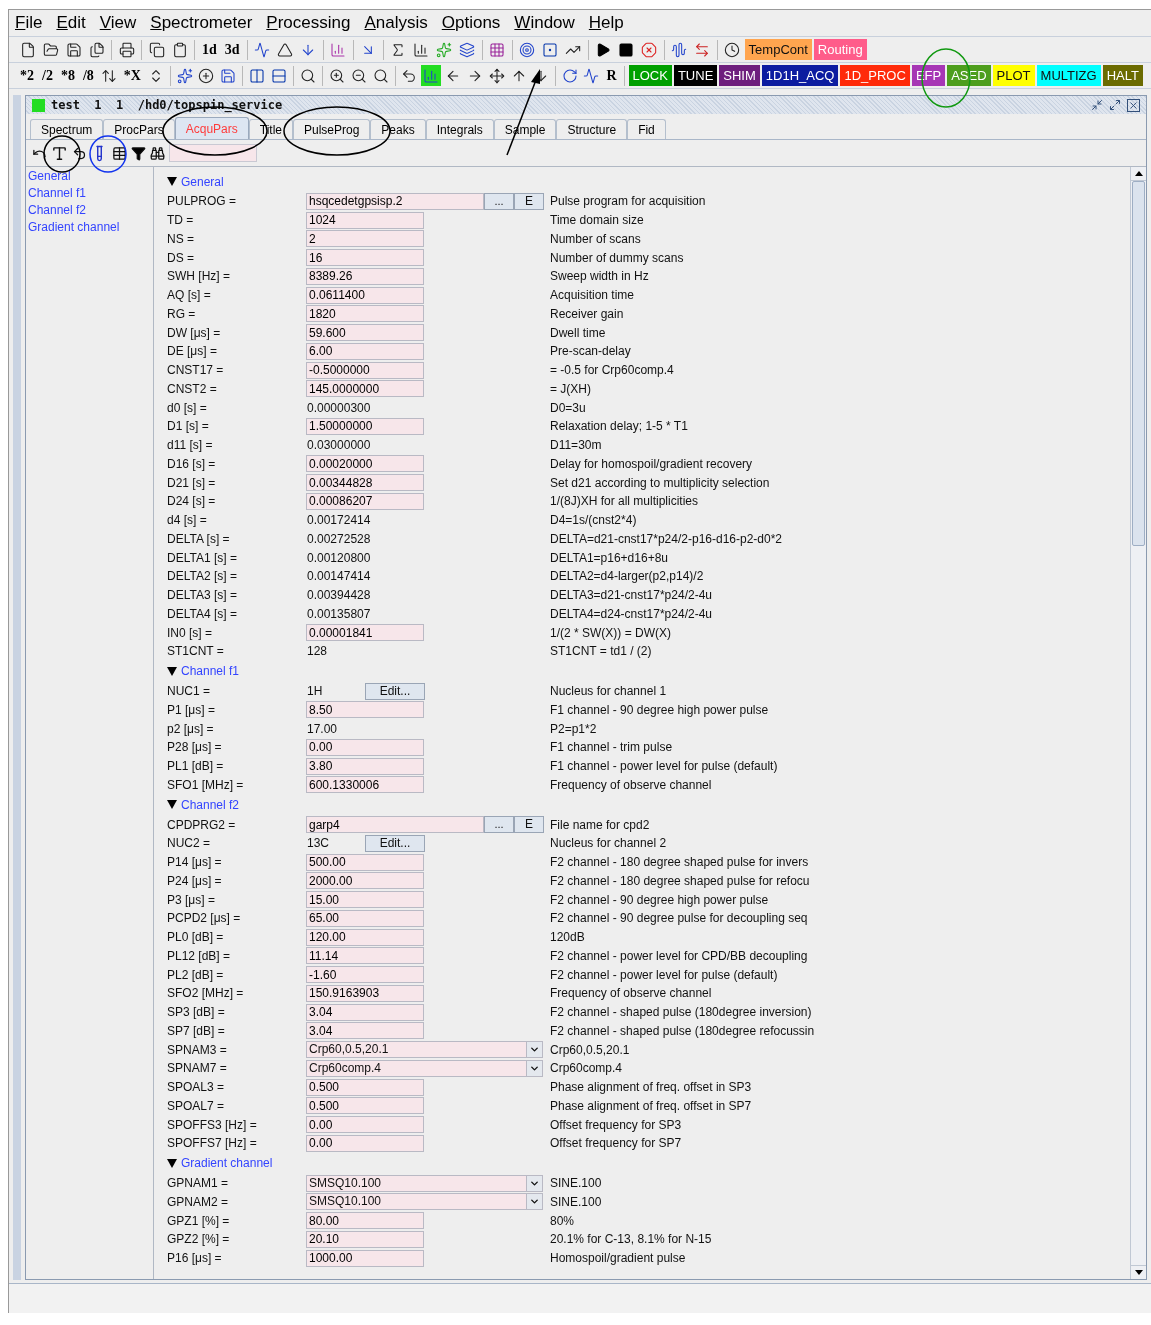  Describe the element at coordinates (365, 710) in the screenshot. I see `parameter-field: 8.50` at that location.